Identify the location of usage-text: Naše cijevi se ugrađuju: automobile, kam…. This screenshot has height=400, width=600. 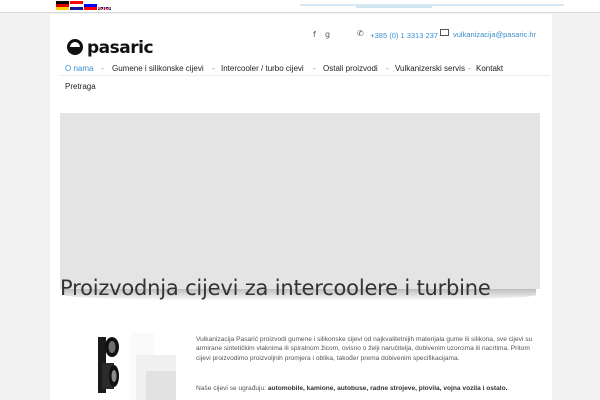
(369, 388).